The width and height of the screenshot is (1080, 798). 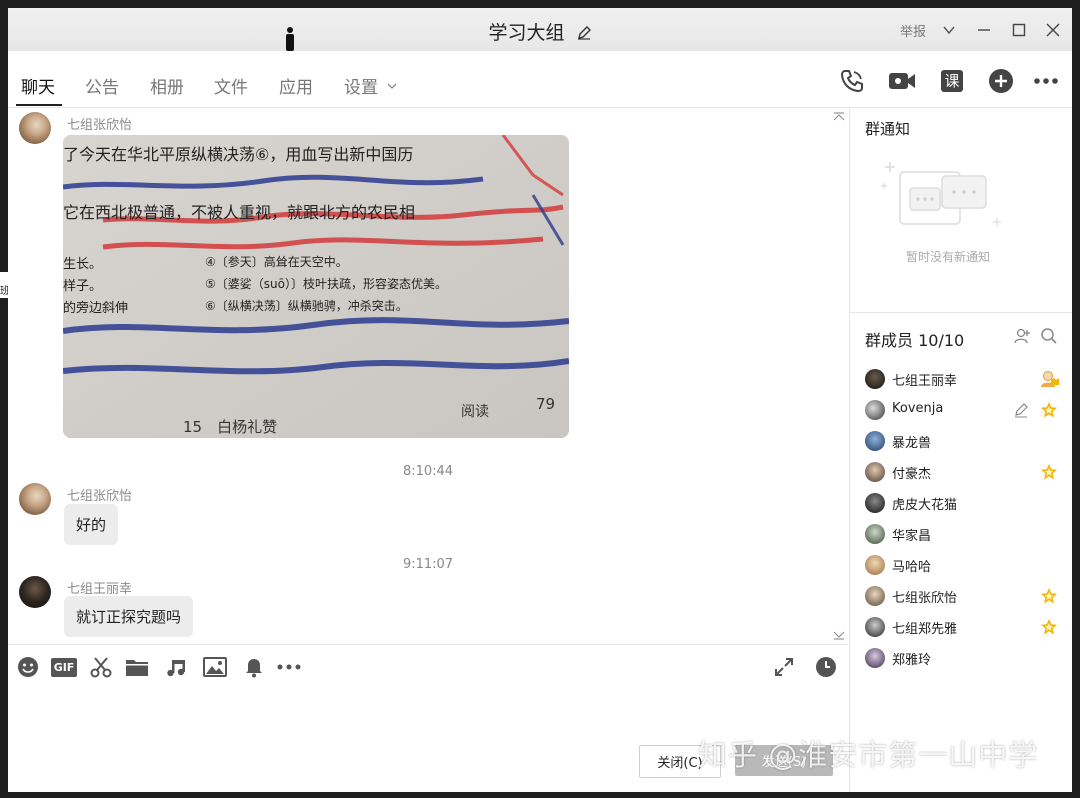 What do you see at coordinates (965, 380) in the screenshot?
I see `member-item: 七组王丽幸` at bounding box center [965, 380].